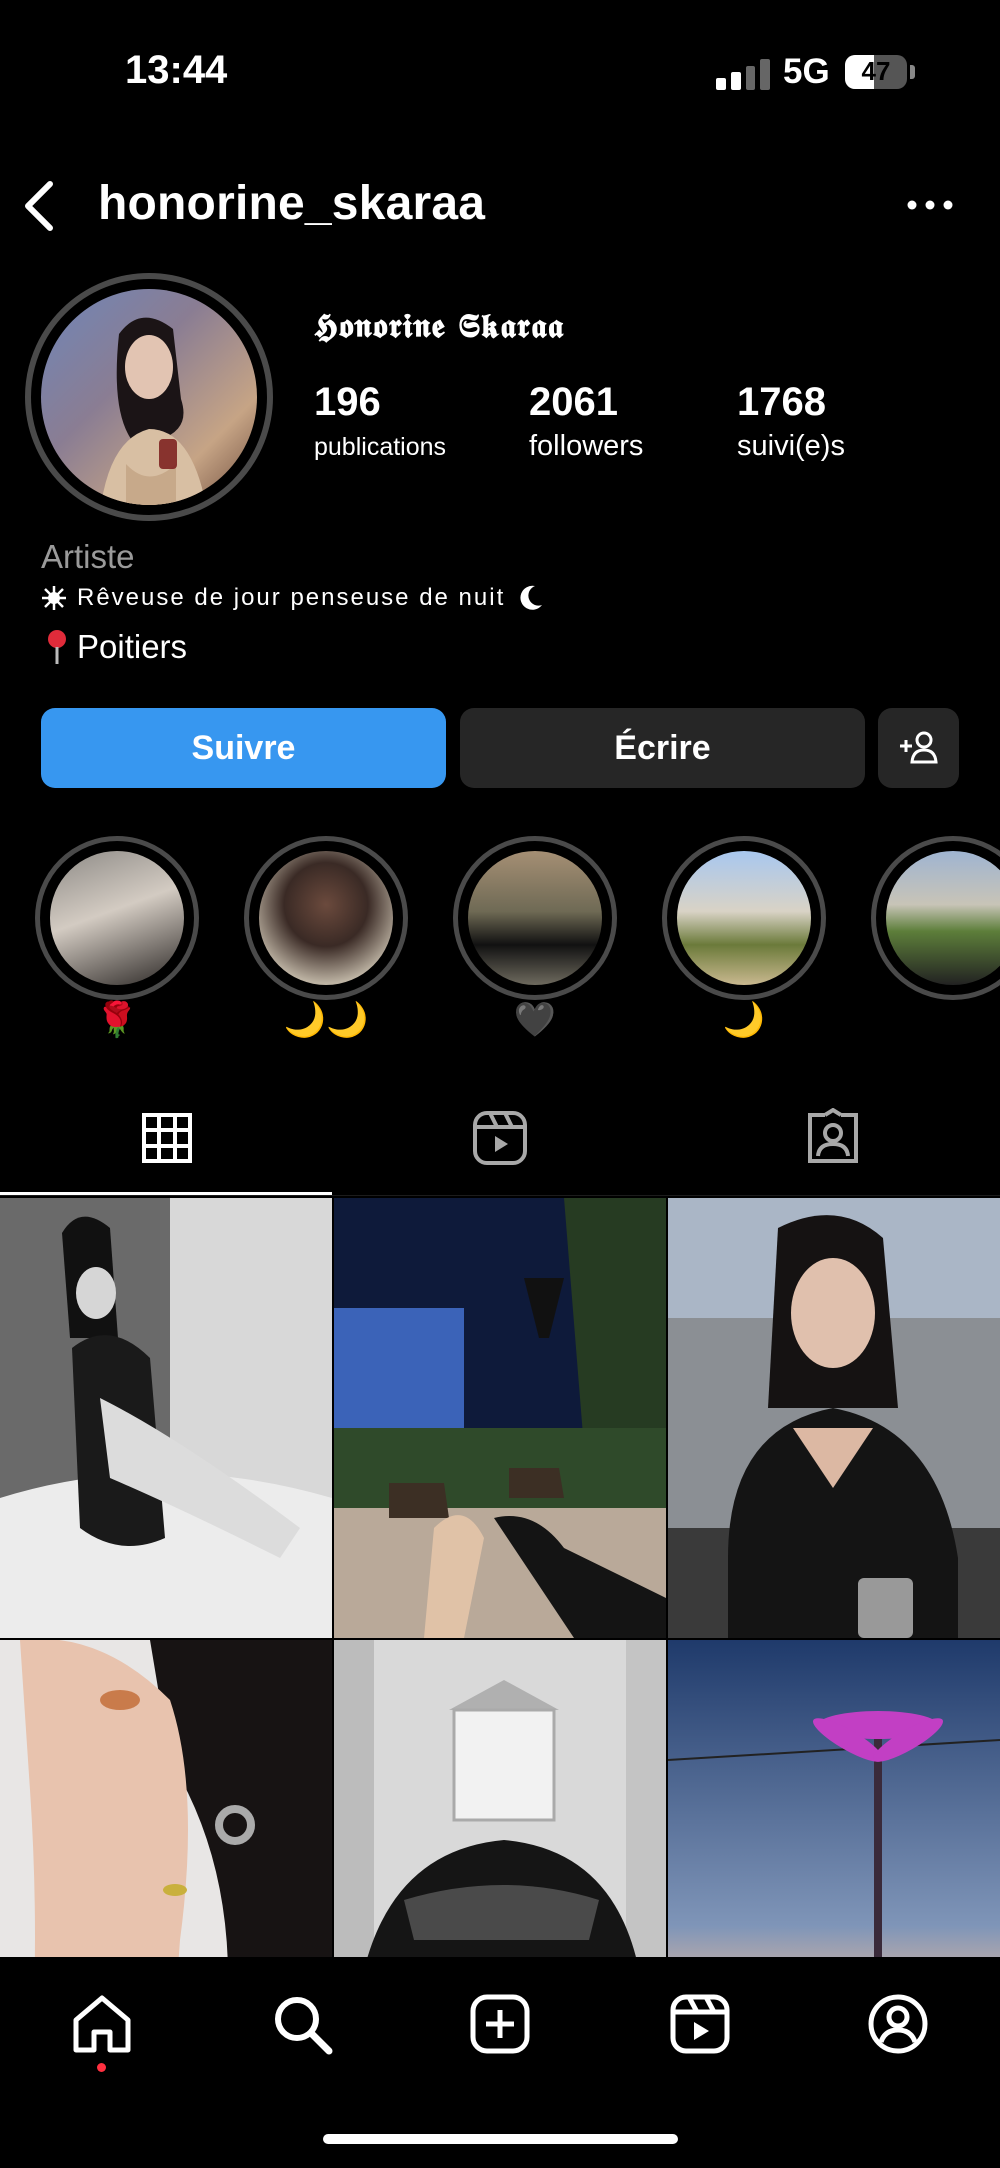 This screenshot has height=2168, width=1000. I want to click on highlight-2-label: 🌙🌙, so click(326, 1020).